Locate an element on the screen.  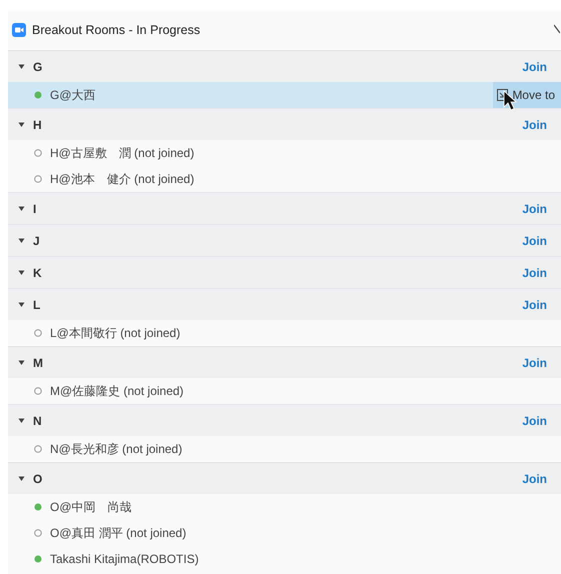
participant-name: N@長光和彦 (not joined) is located at coordinates (116, 449).